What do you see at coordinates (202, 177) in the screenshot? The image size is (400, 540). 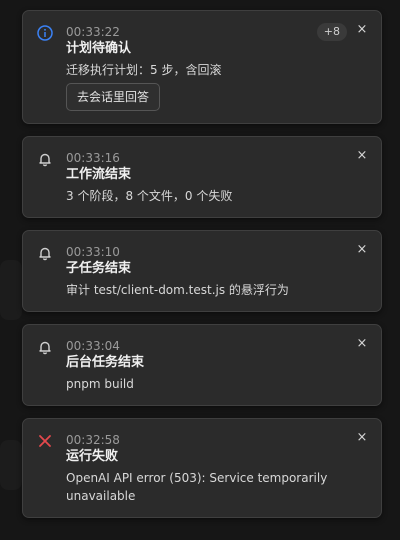 I see `notification-workflow-done: 00:33:16 工作流结束 3 个阶段，8 个文件，0 个失败 ×` at bounding box center [202, 177].